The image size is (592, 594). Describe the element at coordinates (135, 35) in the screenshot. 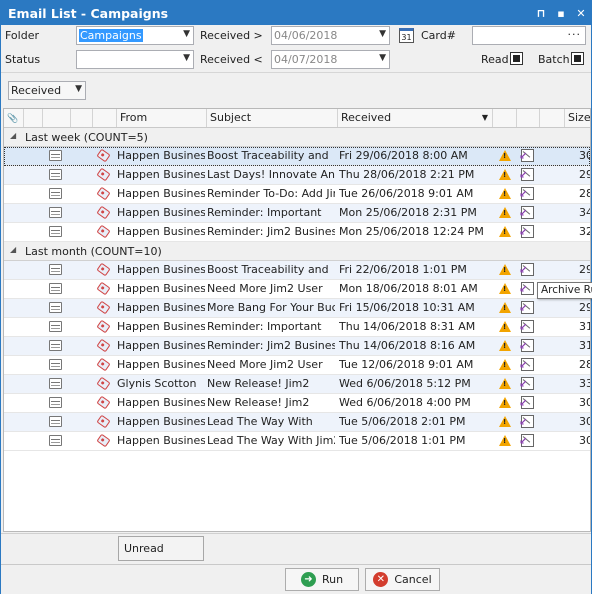

I see `folder-select: Campaigns ▼` at that location.